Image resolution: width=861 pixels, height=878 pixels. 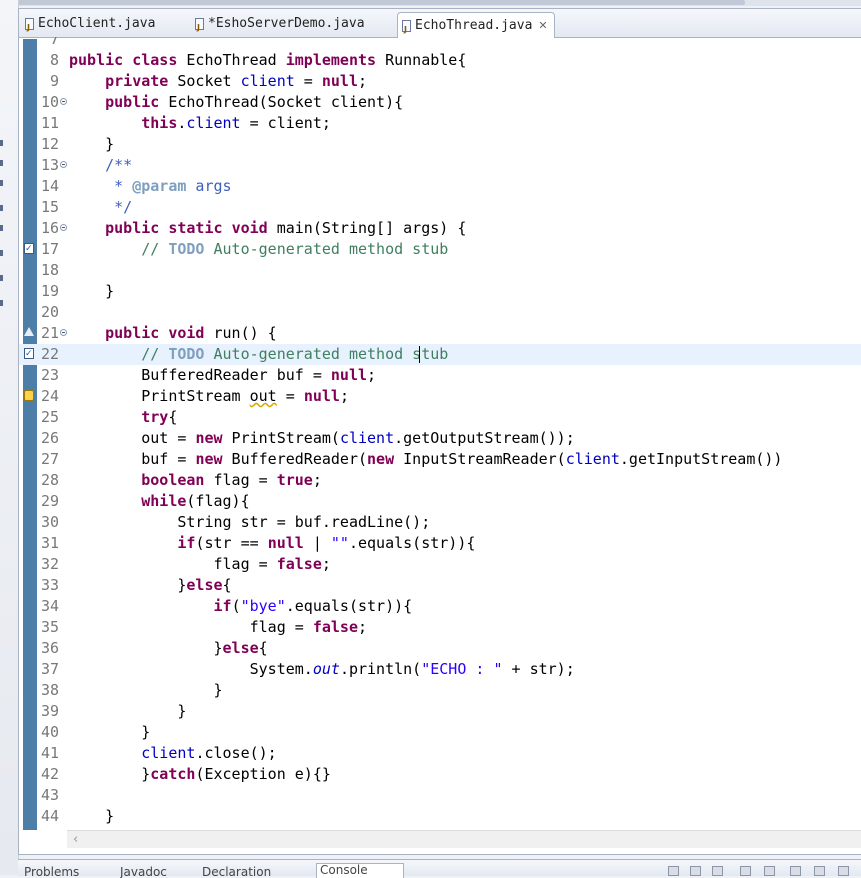 I want to click on code-text: this.client = client;, so click(x=236, y=123).